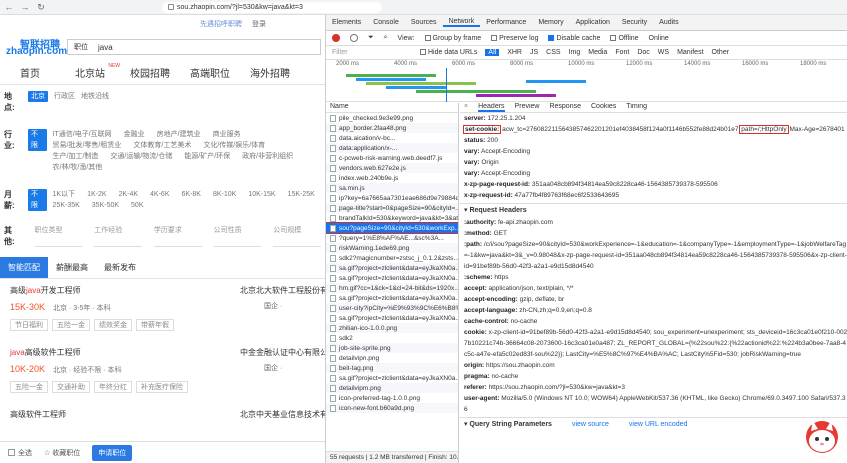 This screenshot has width=847, height=463. Describe the element at coordinates (590, 424) in the screenshot. I see `view-source-link: view source` at that location.